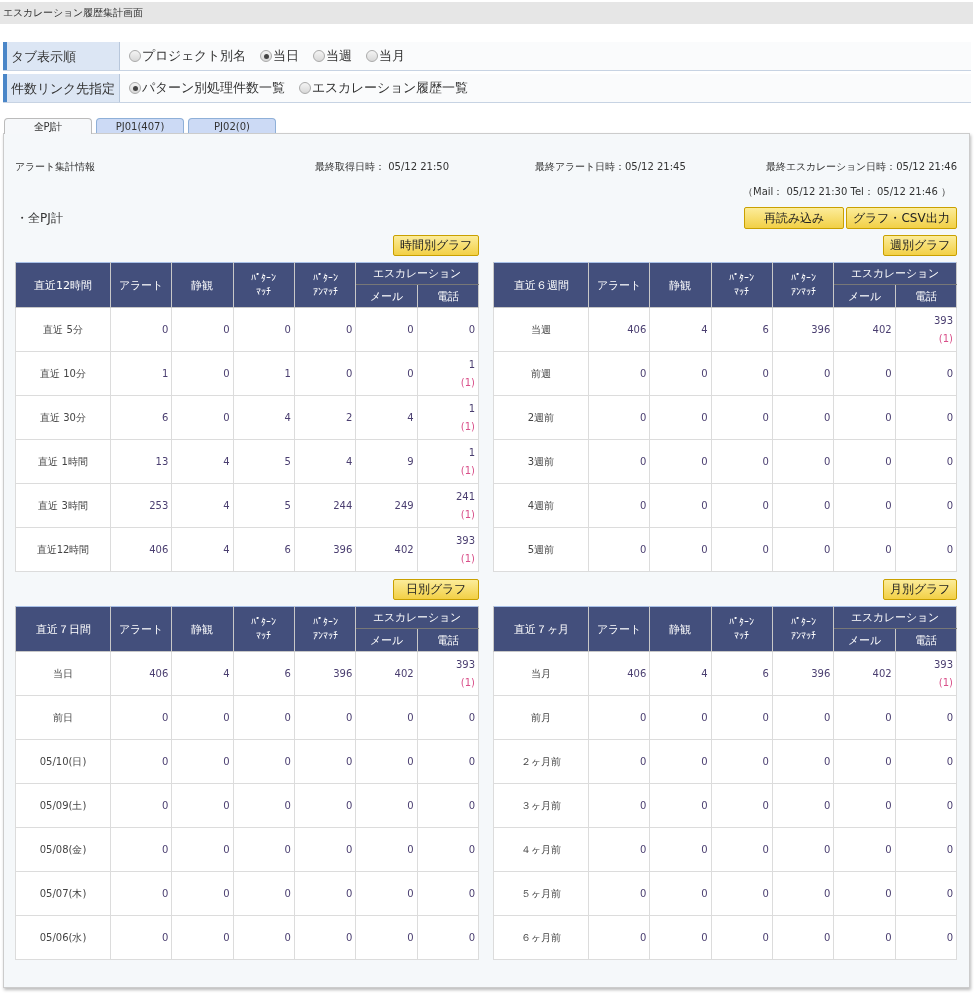 The image size is (977, 1001). Describe the element at coordinates (159, 505) in the screenshot. I see `count-link: 253` at that location.